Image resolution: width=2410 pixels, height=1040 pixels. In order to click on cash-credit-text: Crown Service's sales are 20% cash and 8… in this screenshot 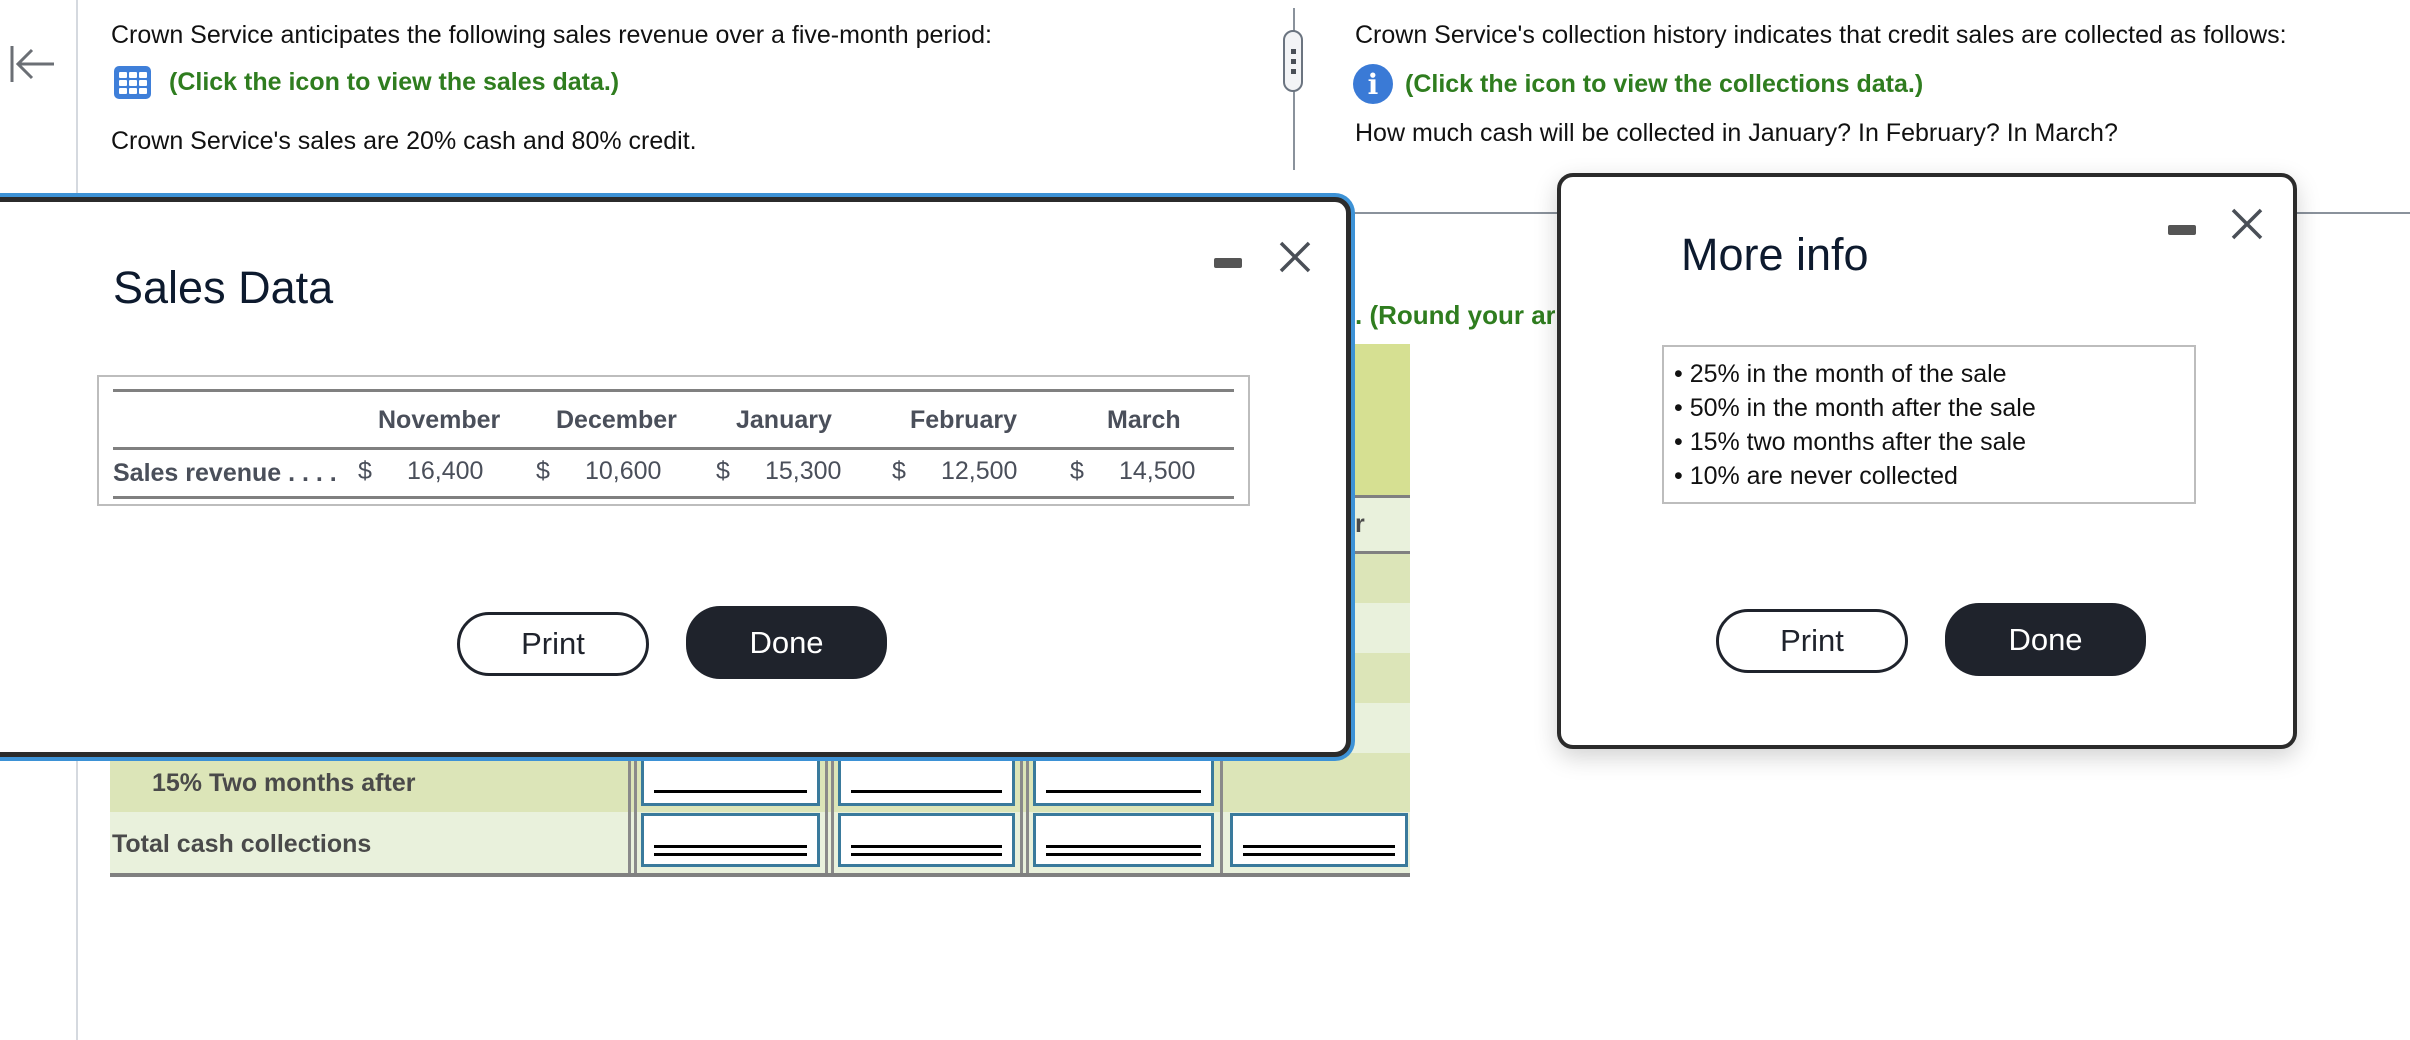, I will do `click(404, 141)`.